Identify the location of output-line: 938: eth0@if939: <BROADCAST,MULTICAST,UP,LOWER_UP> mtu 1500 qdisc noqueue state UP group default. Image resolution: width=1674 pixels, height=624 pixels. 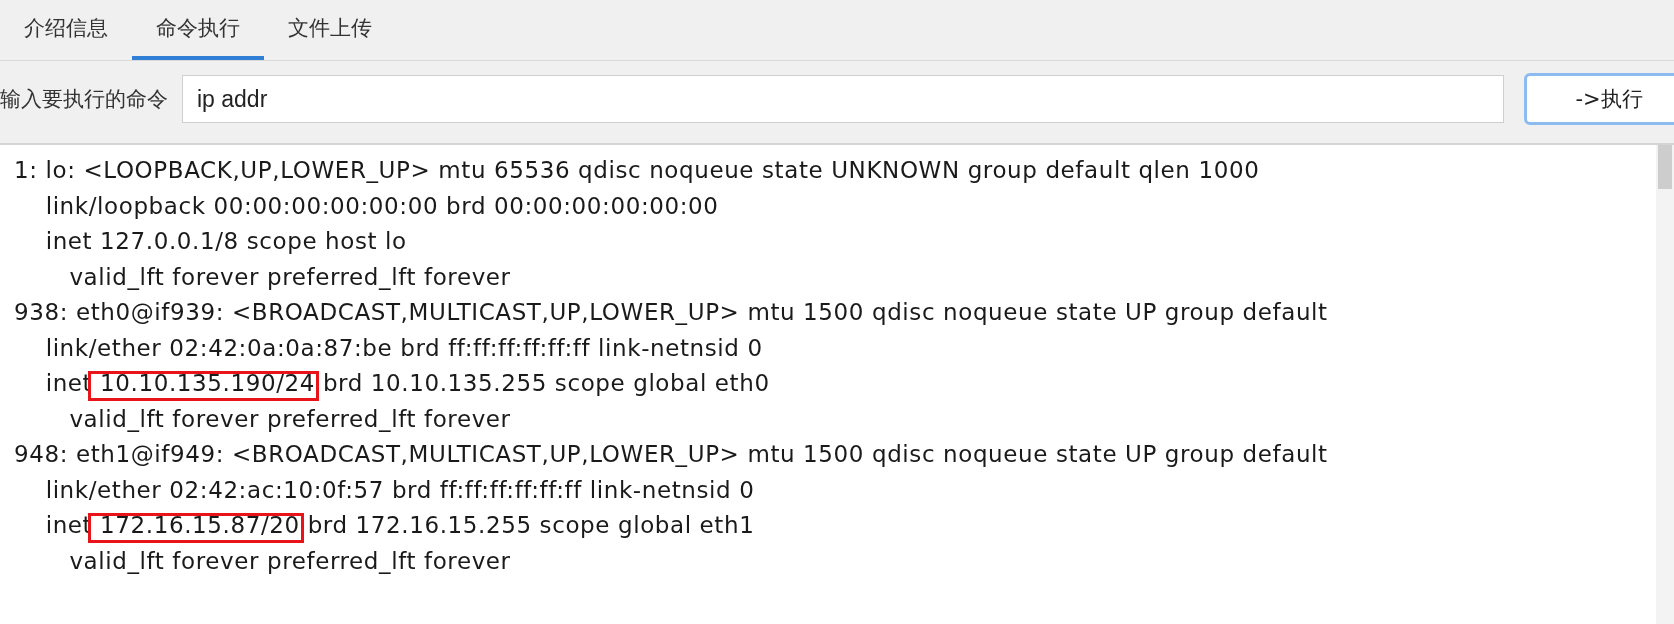
(671, 312).